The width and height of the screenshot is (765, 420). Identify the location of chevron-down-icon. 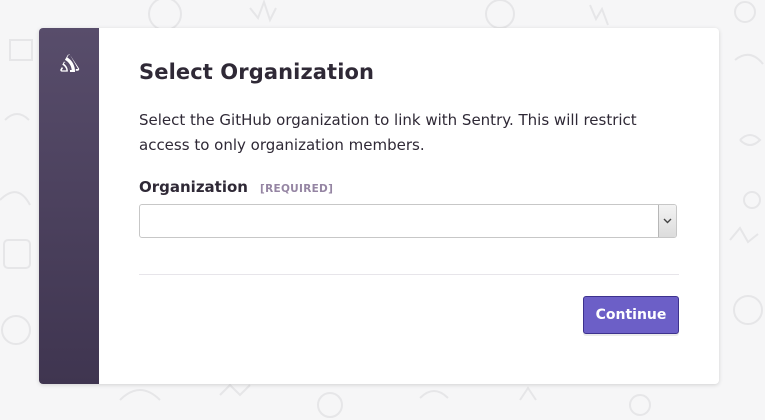
(667, 221).